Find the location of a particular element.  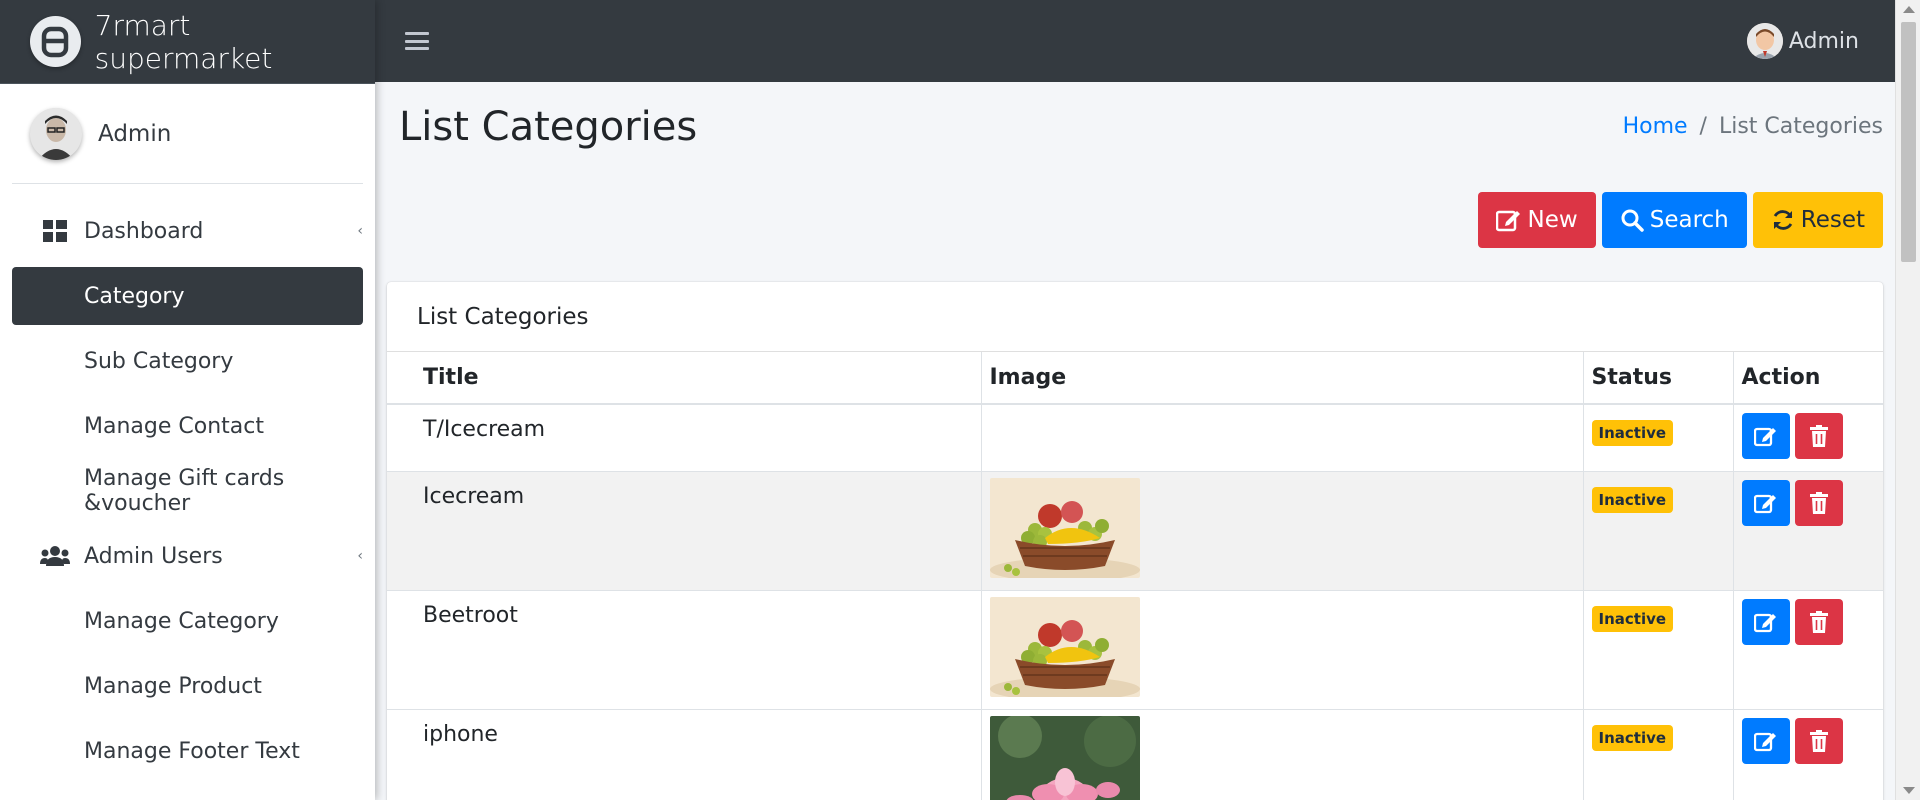

search-button-label: Search is located at coordinates (1689, 220).